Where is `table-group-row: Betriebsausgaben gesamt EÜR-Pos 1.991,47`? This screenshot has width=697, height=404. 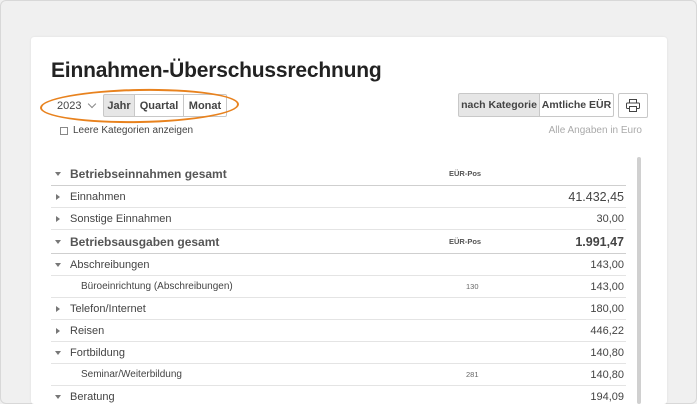 table-group-row: Betriebsausgaben gesamt EÜR-Pos 1.991,47 is located at coordinates (338, 242).